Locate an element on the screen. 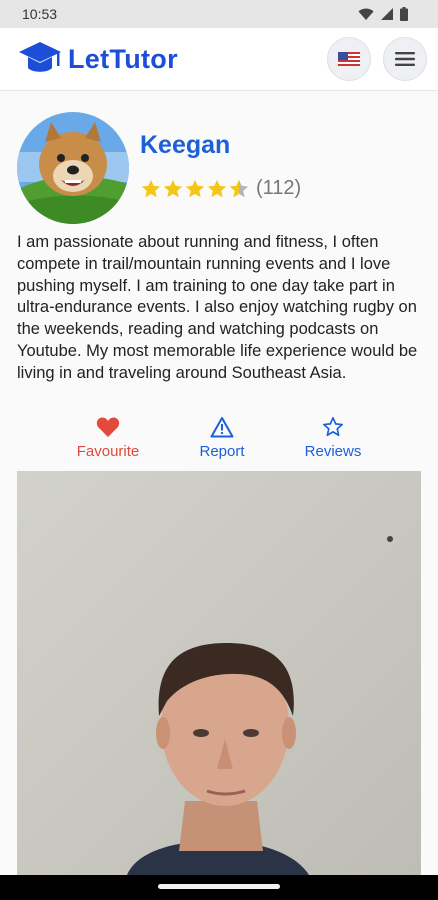  report-label: Report is located at coordinates (222, 451).